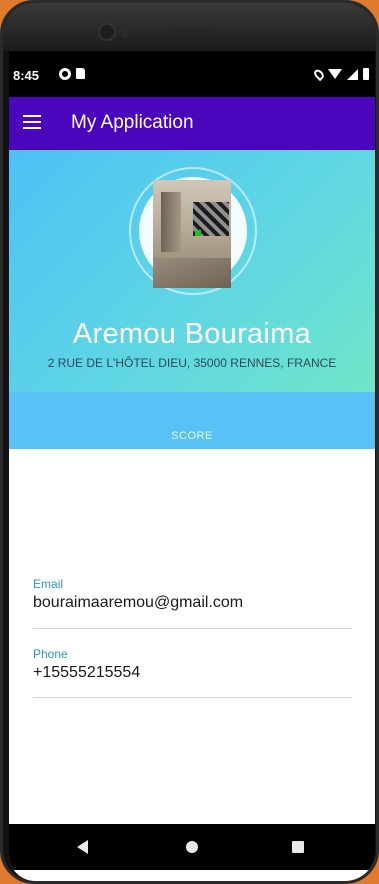  What do you see at coordinates (48, 584) in the screenshot?
I see `email-label: Email` at bounding box center [48, 584].